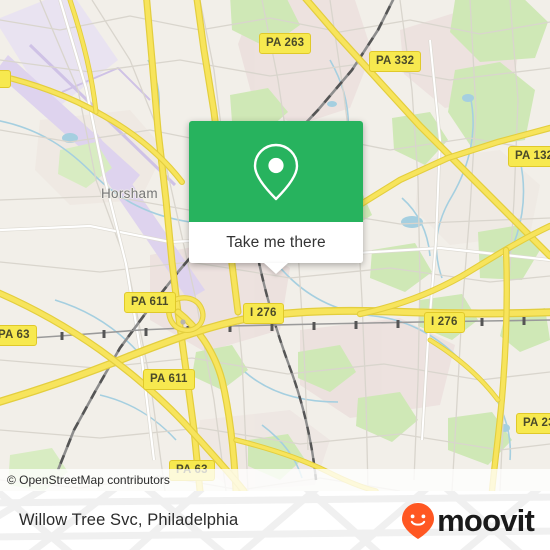 The image size is (550, 550). What do you see at coordinates (418, 520) in the screenshot?
I see `moovit-pin-icon` at bounding box center [418, 520].